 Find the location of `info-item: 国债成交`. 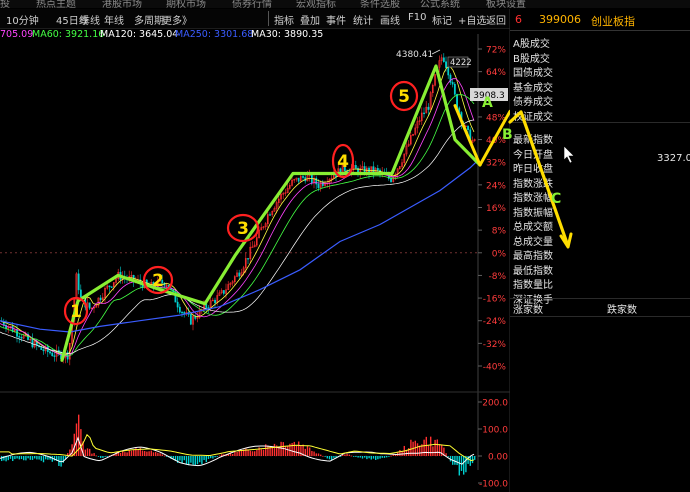

info-item: 国债成交 is located at coordinates (533, 71).